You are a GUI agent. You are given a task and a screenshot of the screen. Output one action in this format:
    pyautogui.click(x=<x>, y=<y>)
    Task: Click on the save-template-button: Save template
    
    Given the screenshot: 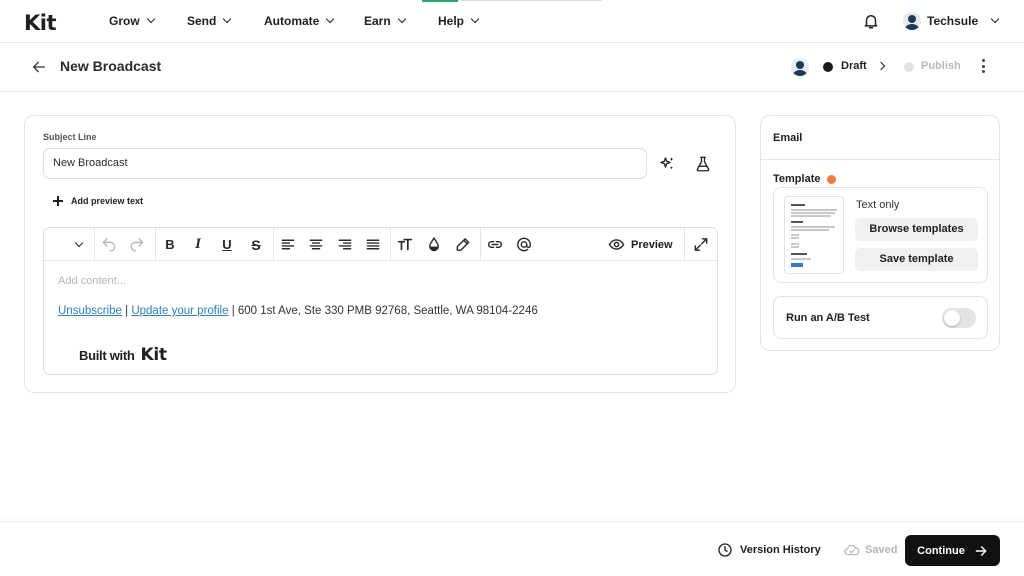 What is the action you would take?
    pyautogui.click(x=916, y=259)
    